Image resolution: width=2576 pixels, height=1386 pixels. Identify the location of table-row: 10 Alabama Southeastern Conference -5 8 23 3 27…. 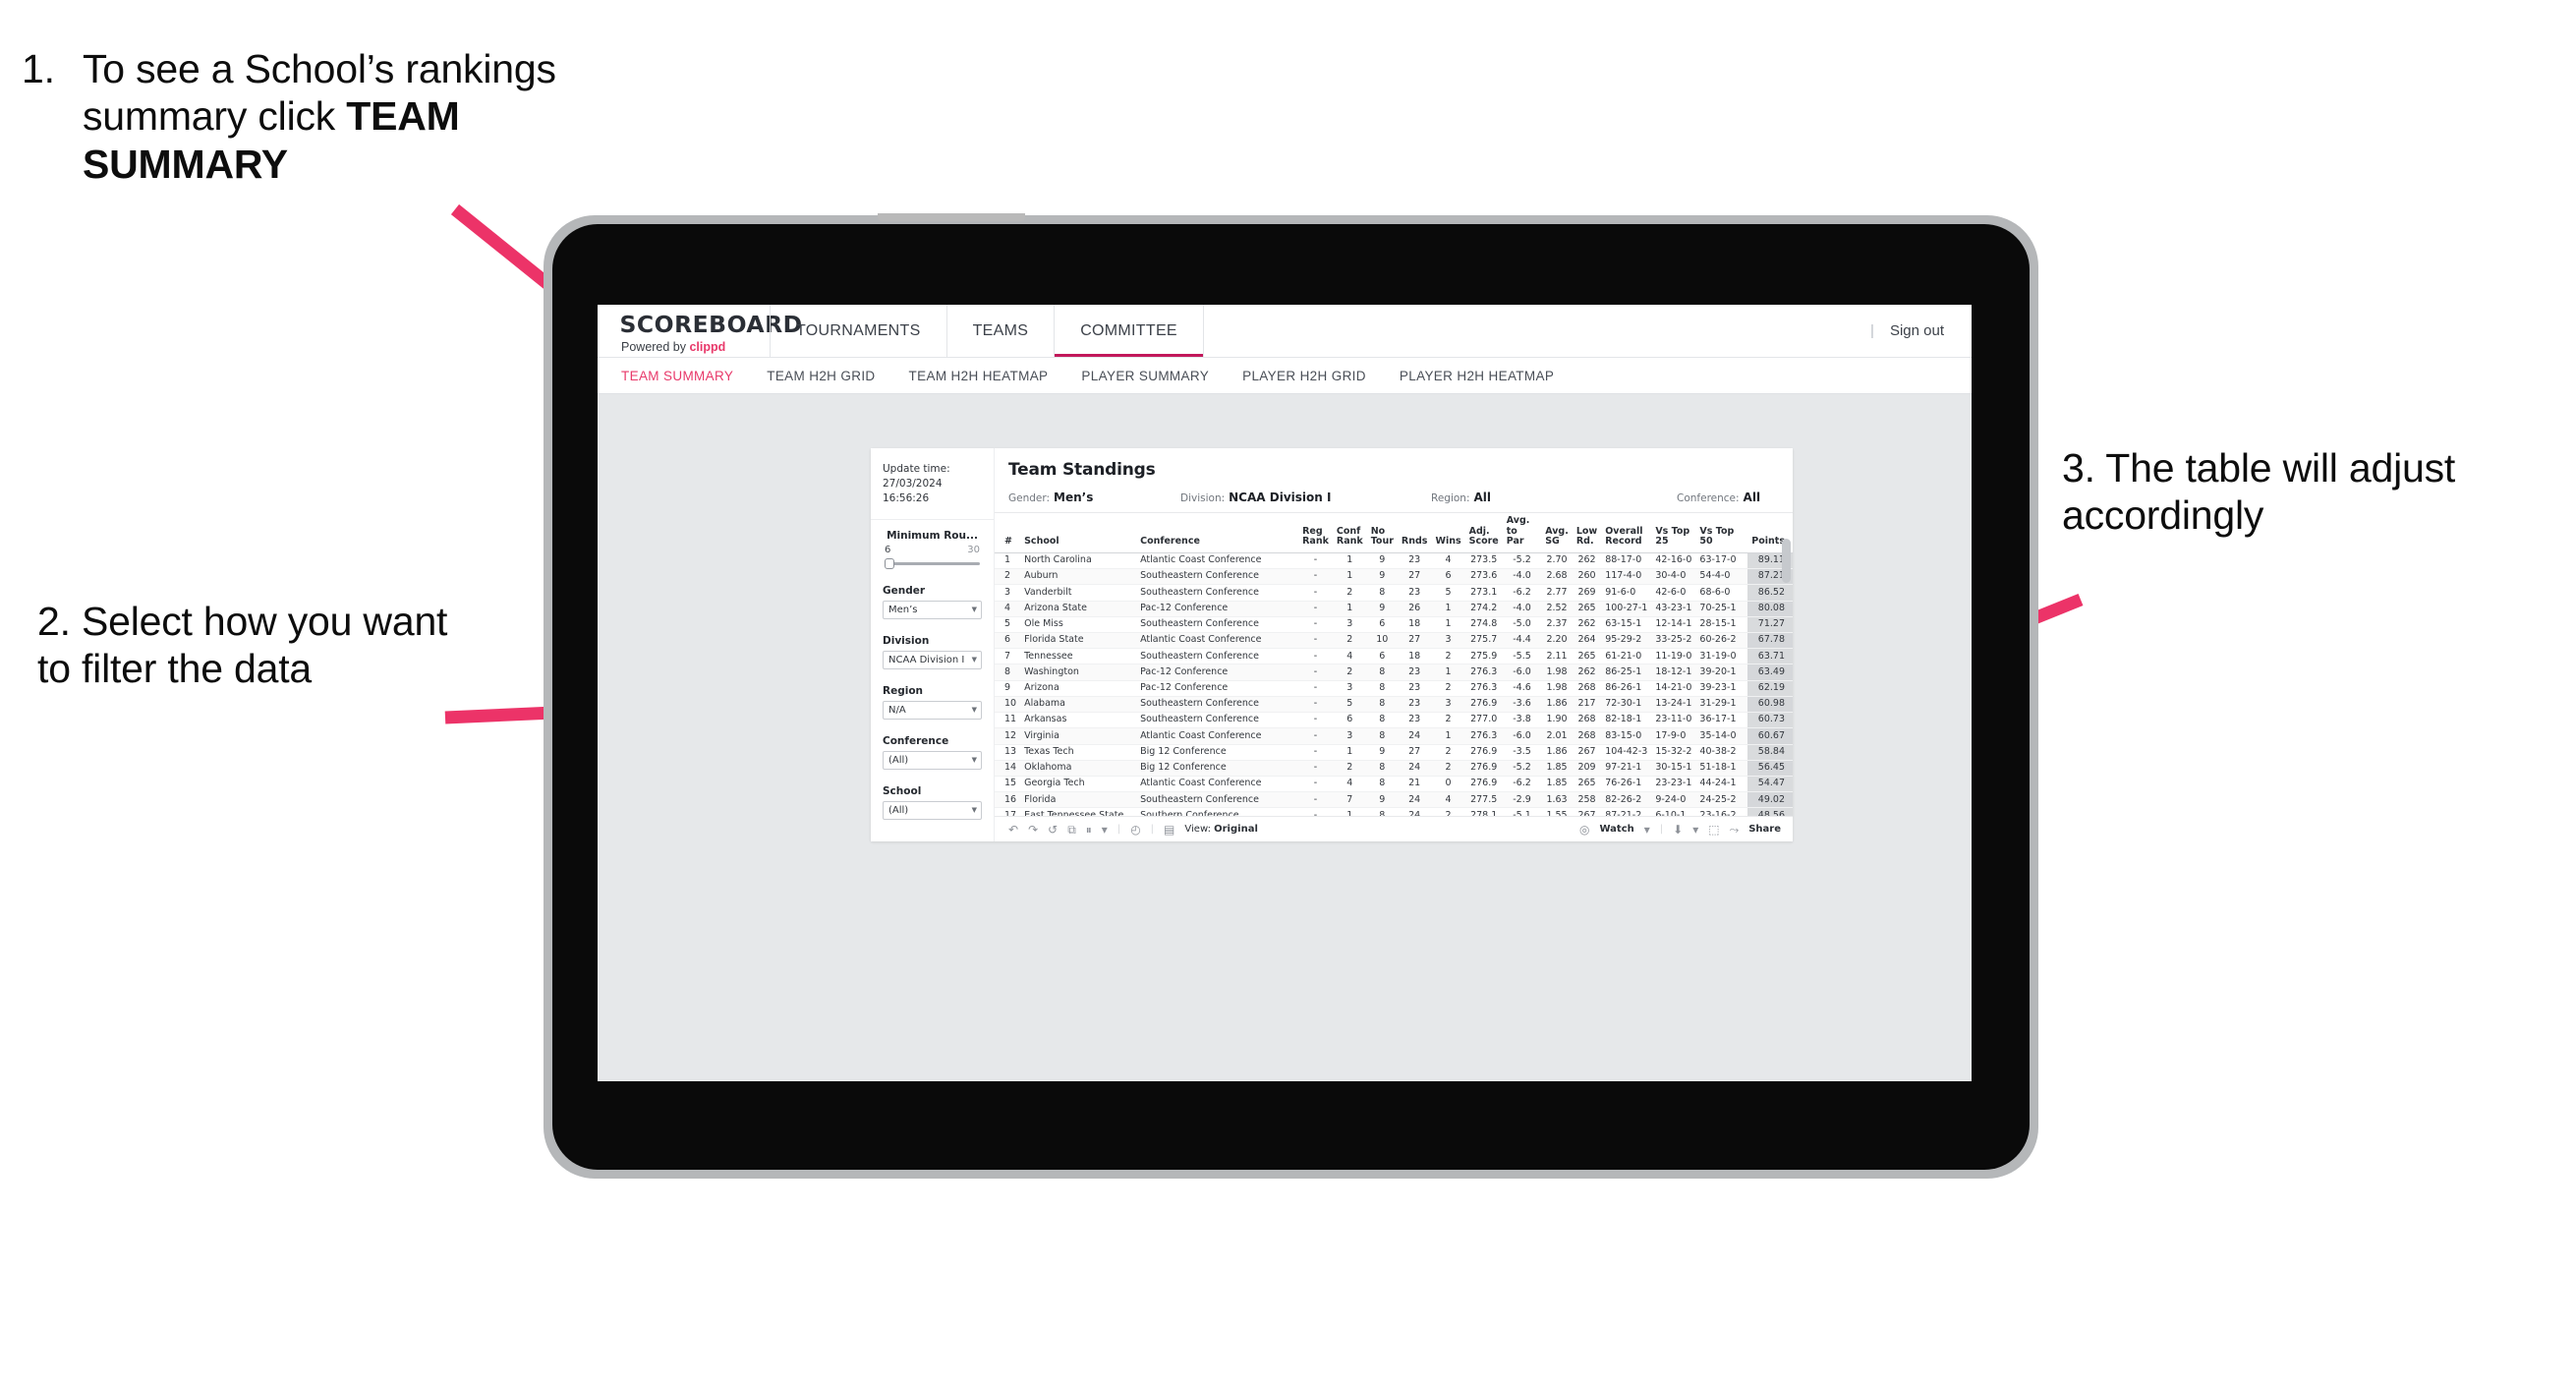
(1394, 705).